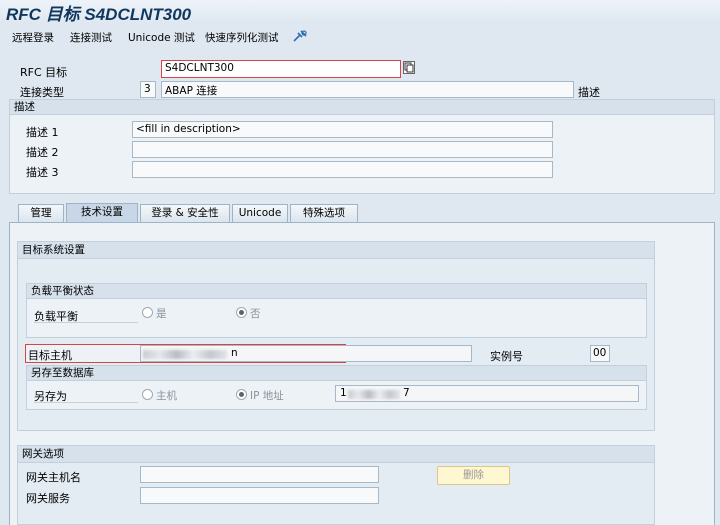  Describe the element at coordinates (324, 213) in the screenshot. I see `tab-special-options: 特殊选项` at that location.